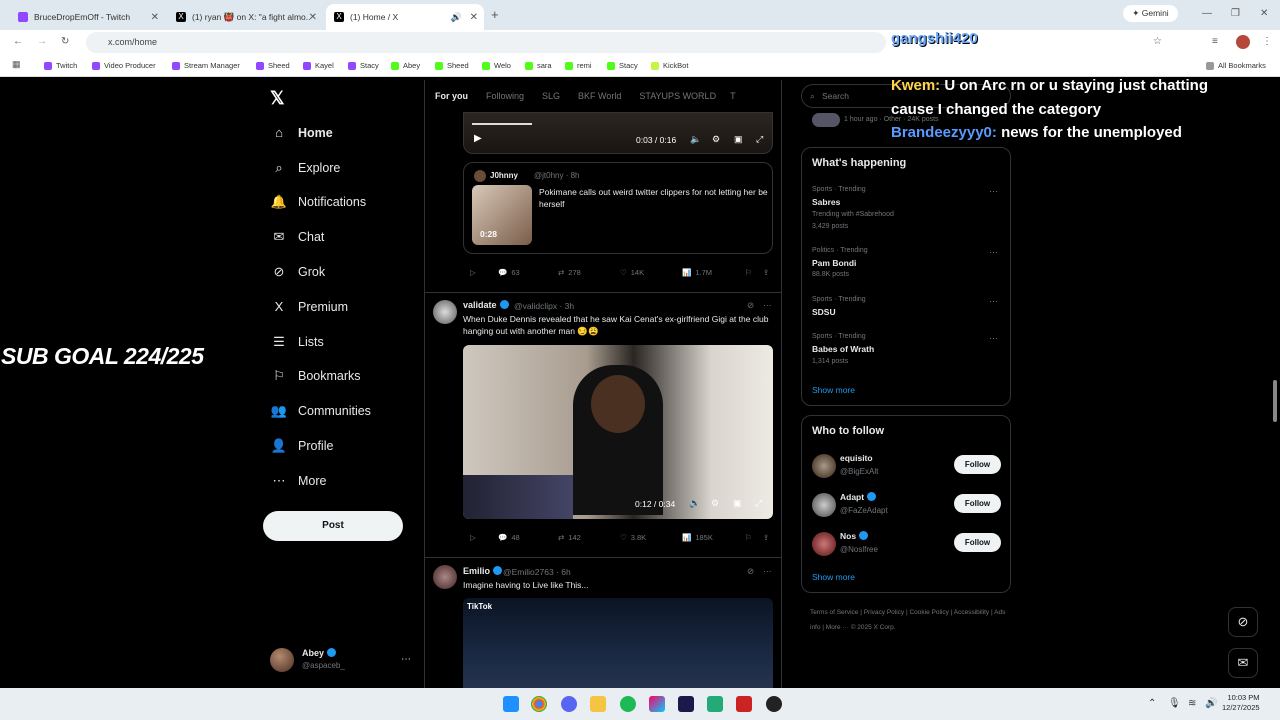 The height and width of the screenshot is (720, 1280). Describe the element at coordinates (42, 41) in the screenshot. I see `forward-icon: →` at that location.